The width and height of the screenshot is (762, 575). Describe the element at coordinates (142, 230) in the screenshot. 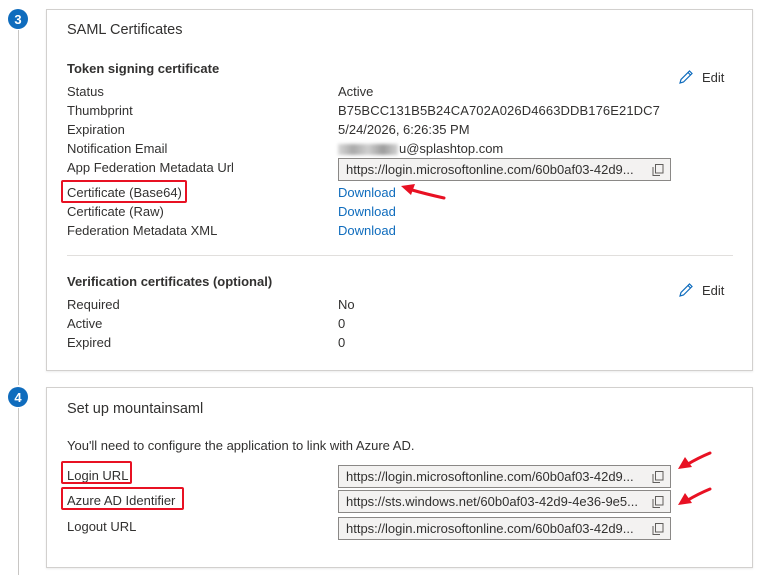

I see `federation-metadata-xml-label: Federation Metadata XML` at that location.